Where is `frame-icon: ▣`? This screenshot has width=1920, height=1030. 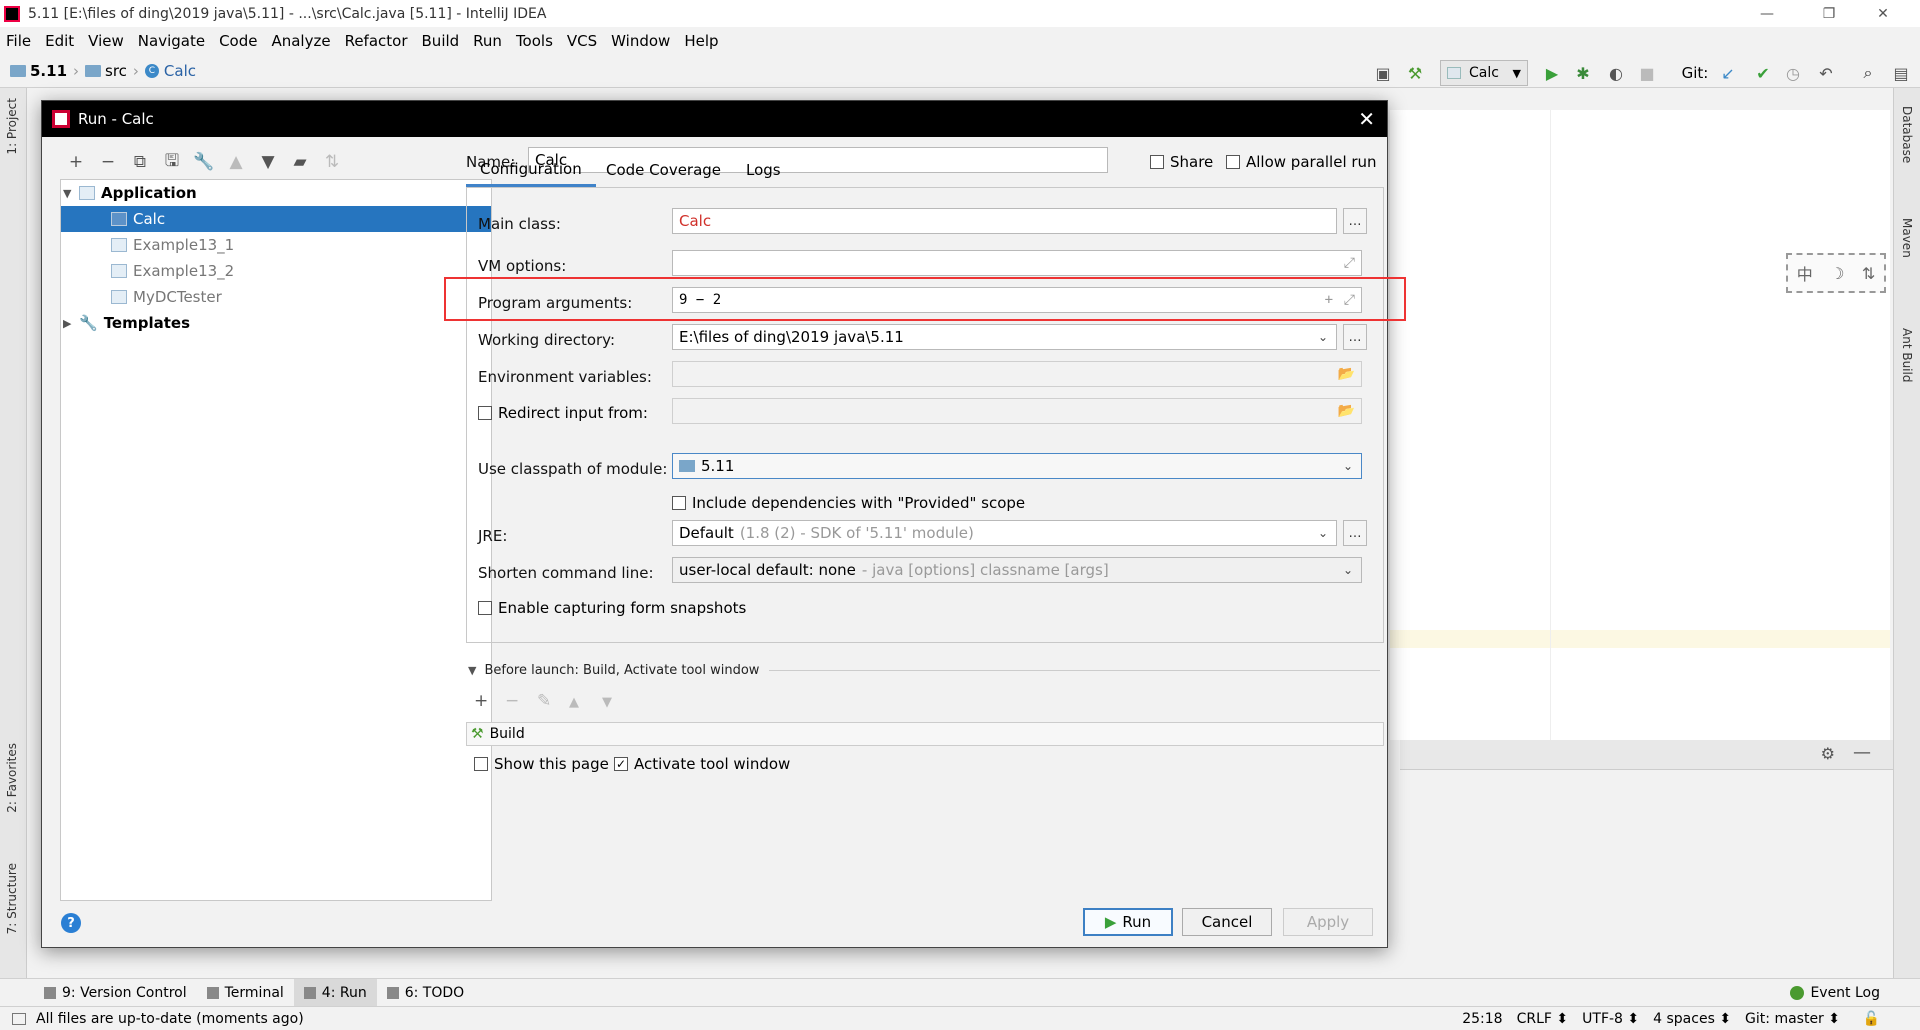
frame-icon: ▣ is located at coordinates (1383, 73).